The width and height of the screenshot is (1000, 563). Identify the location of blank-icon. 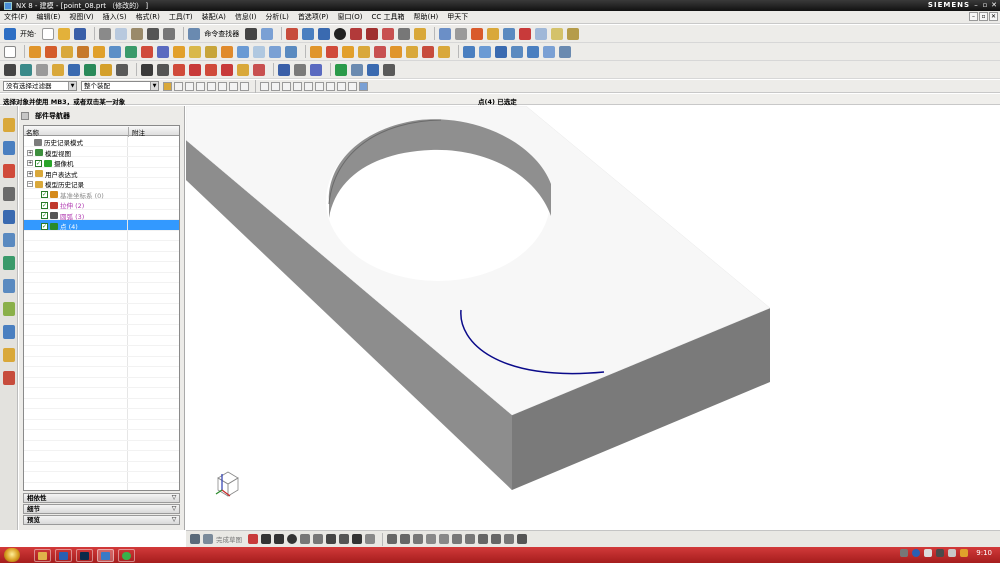
(525, 33).